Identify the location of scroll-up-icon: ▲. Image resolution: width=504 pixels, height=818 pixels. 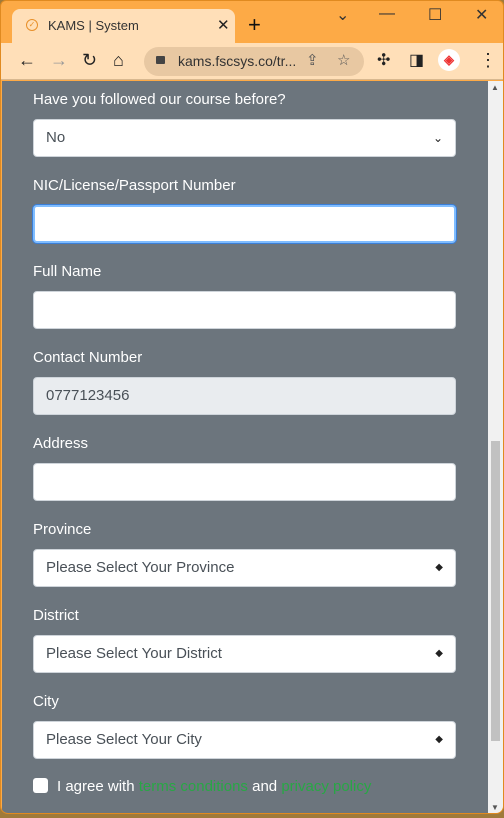
(495, 87).